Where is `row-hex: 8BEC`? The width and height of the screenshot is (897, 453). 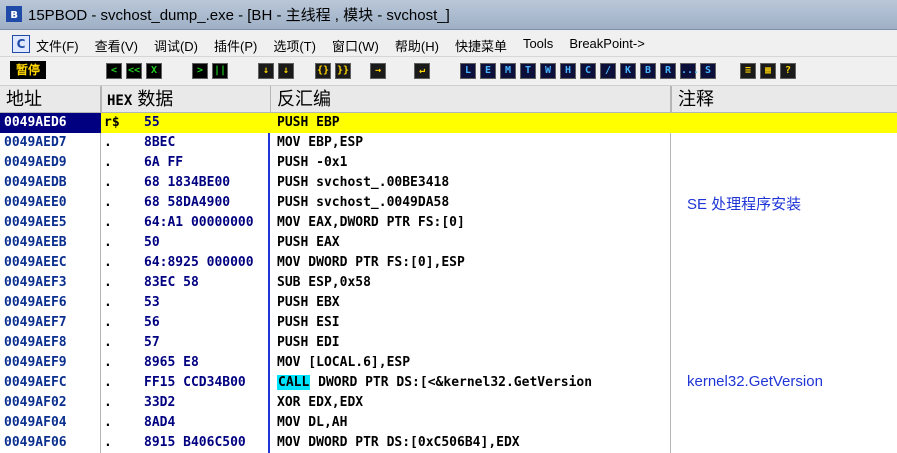
row-hex: 8BEC is located at coordinates (160, 142).